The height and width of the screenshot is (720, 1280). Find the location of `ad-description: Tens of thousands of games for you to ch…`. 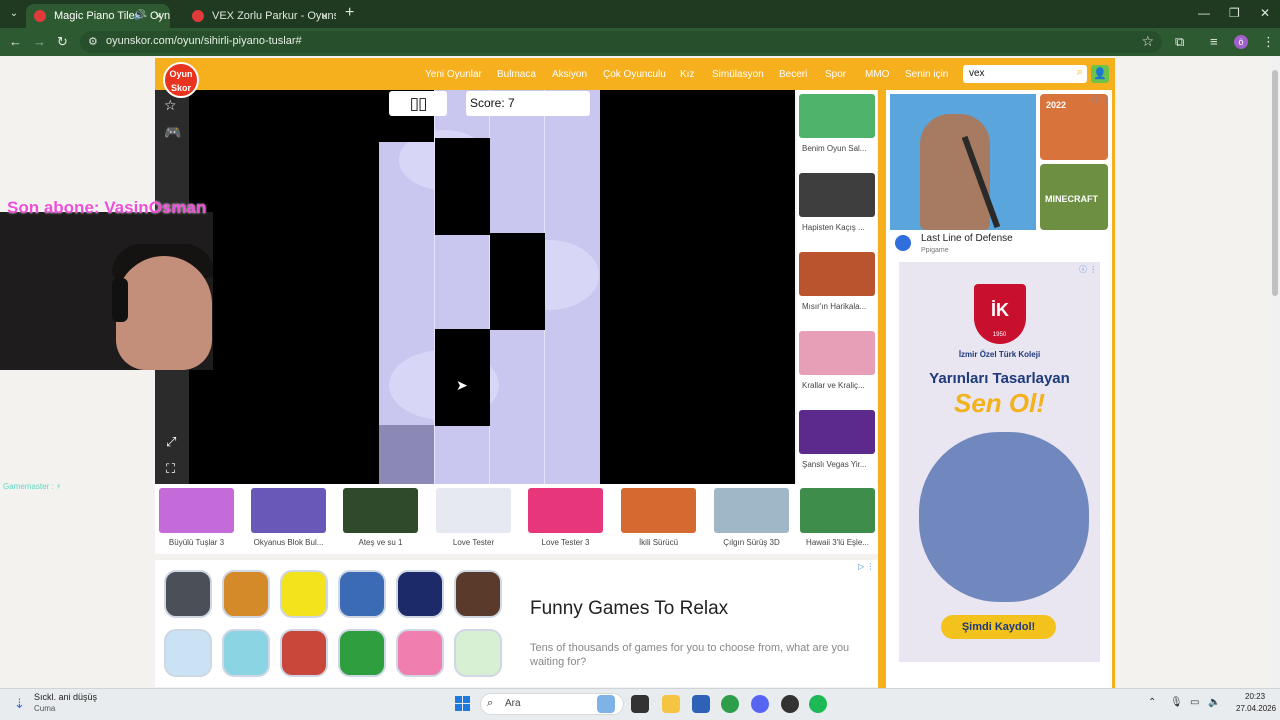

ad-description: Tens of thousands of games for you to ch… is located at coordinates (690, 655).